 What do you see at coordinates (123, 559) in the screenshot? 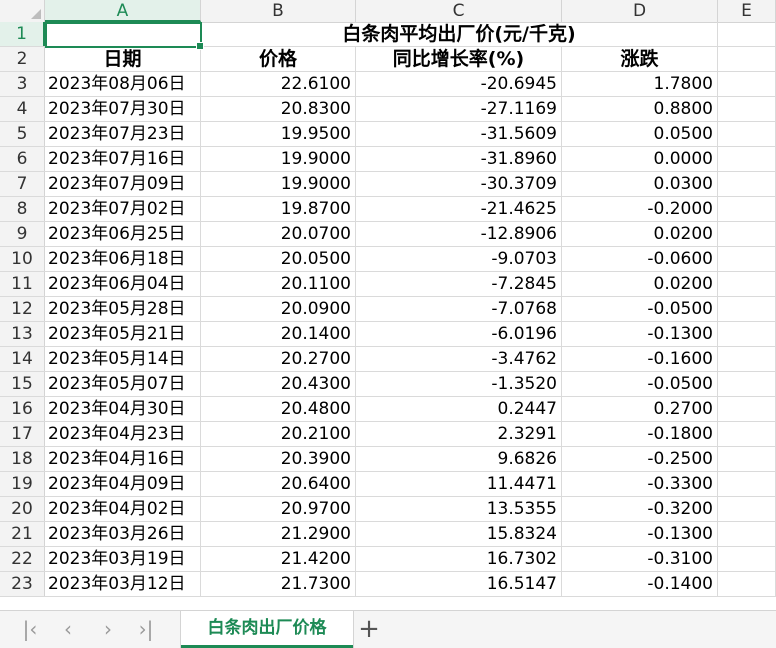
I see `cell-date: 2023年03月19日` at bounding box center [123, 559].